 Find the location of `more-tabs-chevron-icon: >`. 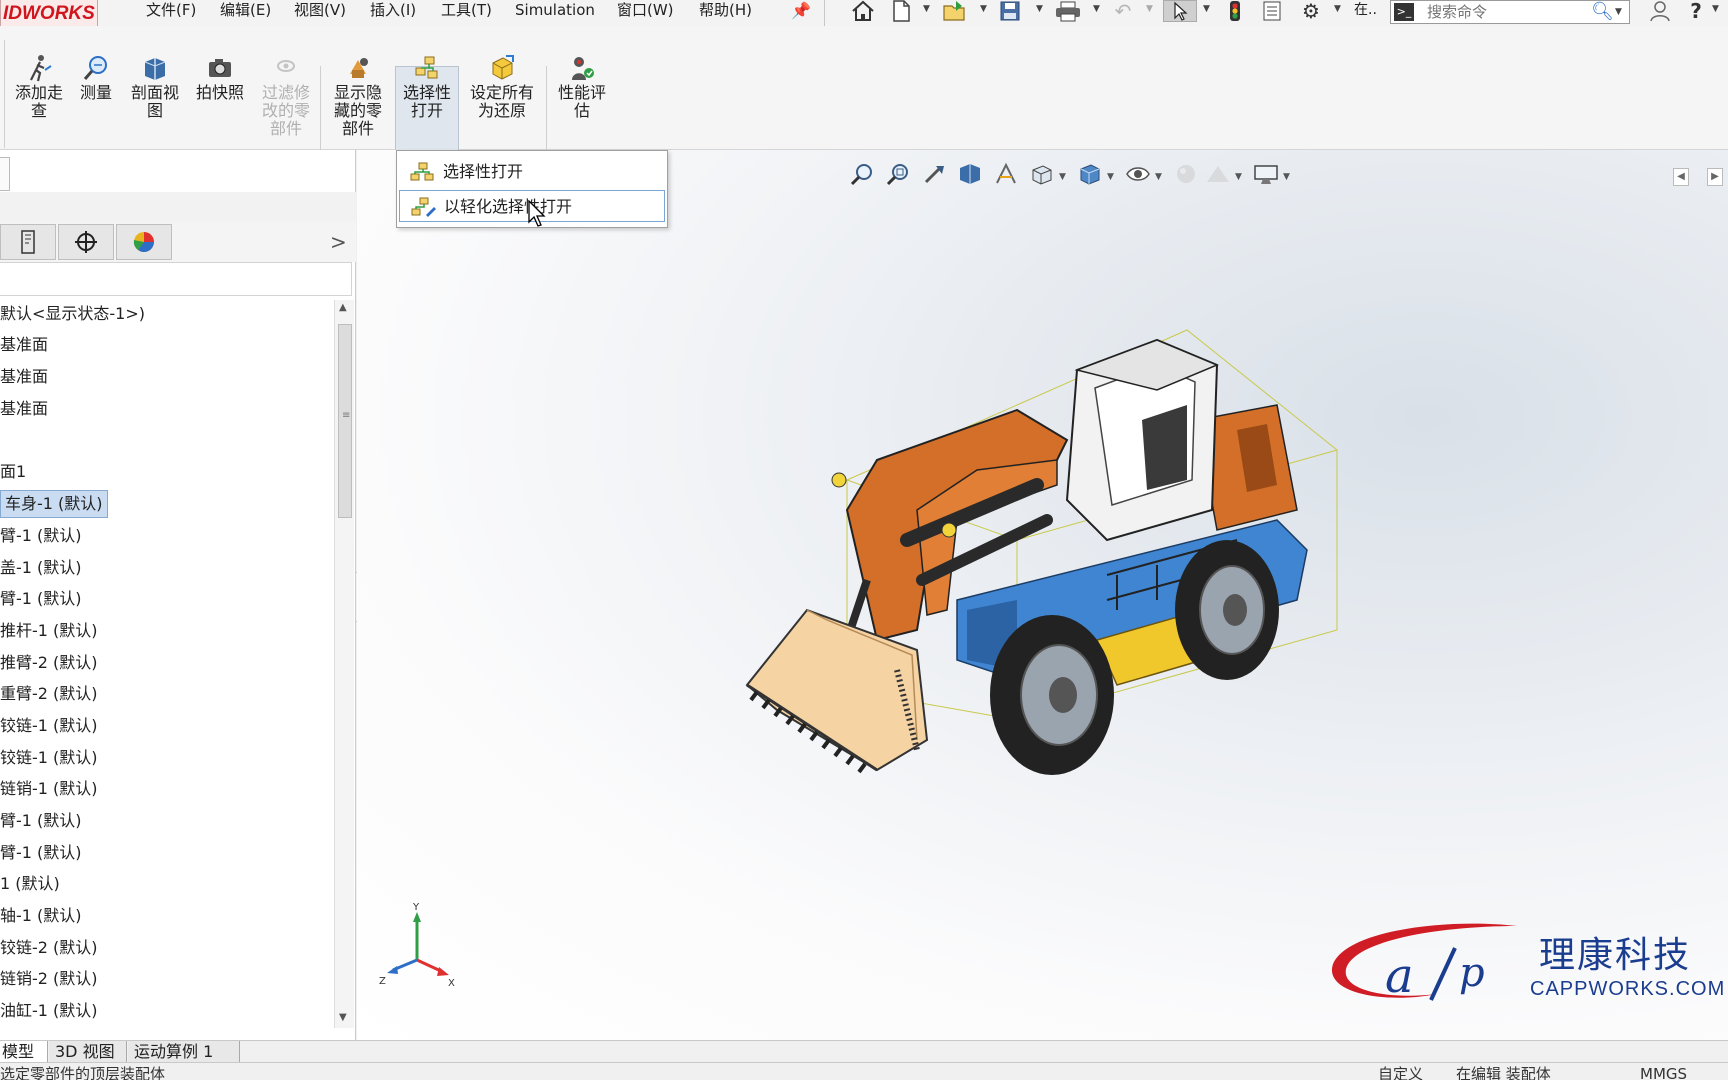

more-tabs-chevron-icon: > is located at coordinates (338, 242).